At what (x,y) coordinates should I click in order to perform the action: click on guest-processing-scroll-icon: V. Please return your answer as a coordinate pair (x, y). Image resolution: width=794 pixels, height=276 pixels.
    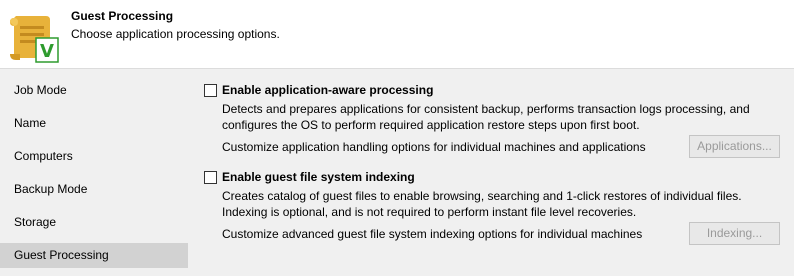
    Looking at the image, I should click on (34, 39).